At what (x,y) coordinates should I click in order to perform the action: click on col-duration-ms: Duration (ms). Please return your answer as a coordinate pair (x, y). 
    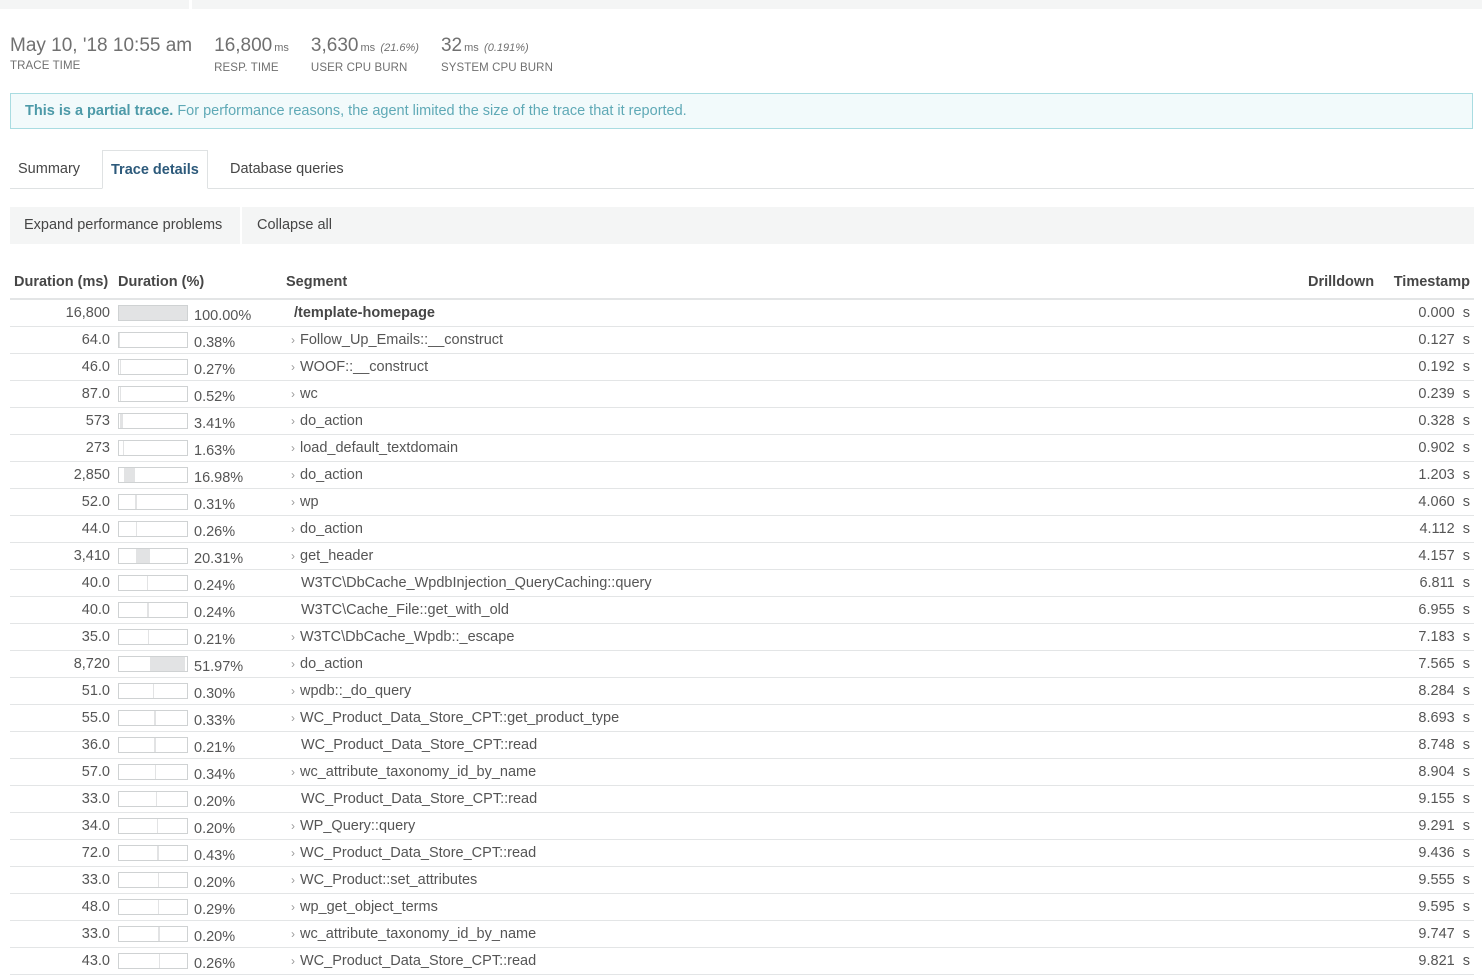
    Looking at the image, I should click on (62, 283).